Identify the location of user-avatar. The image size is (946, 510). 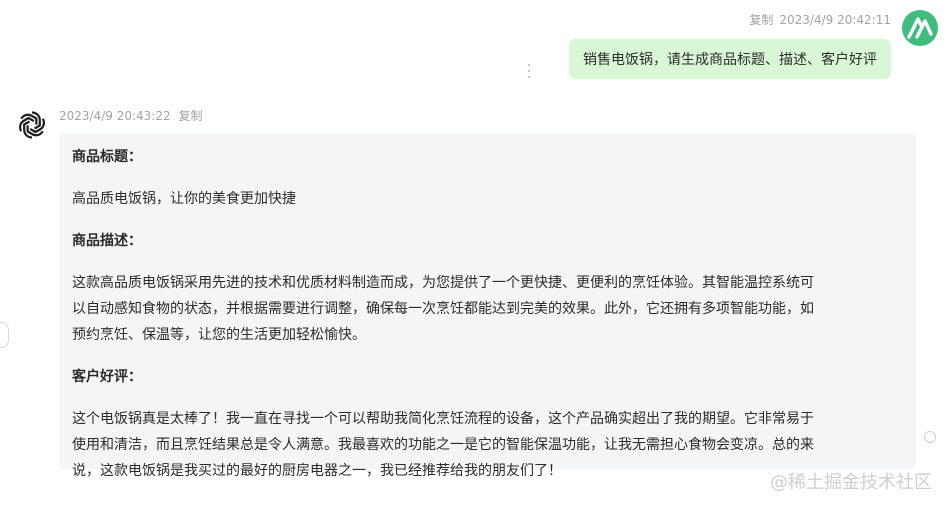
(920, 28).